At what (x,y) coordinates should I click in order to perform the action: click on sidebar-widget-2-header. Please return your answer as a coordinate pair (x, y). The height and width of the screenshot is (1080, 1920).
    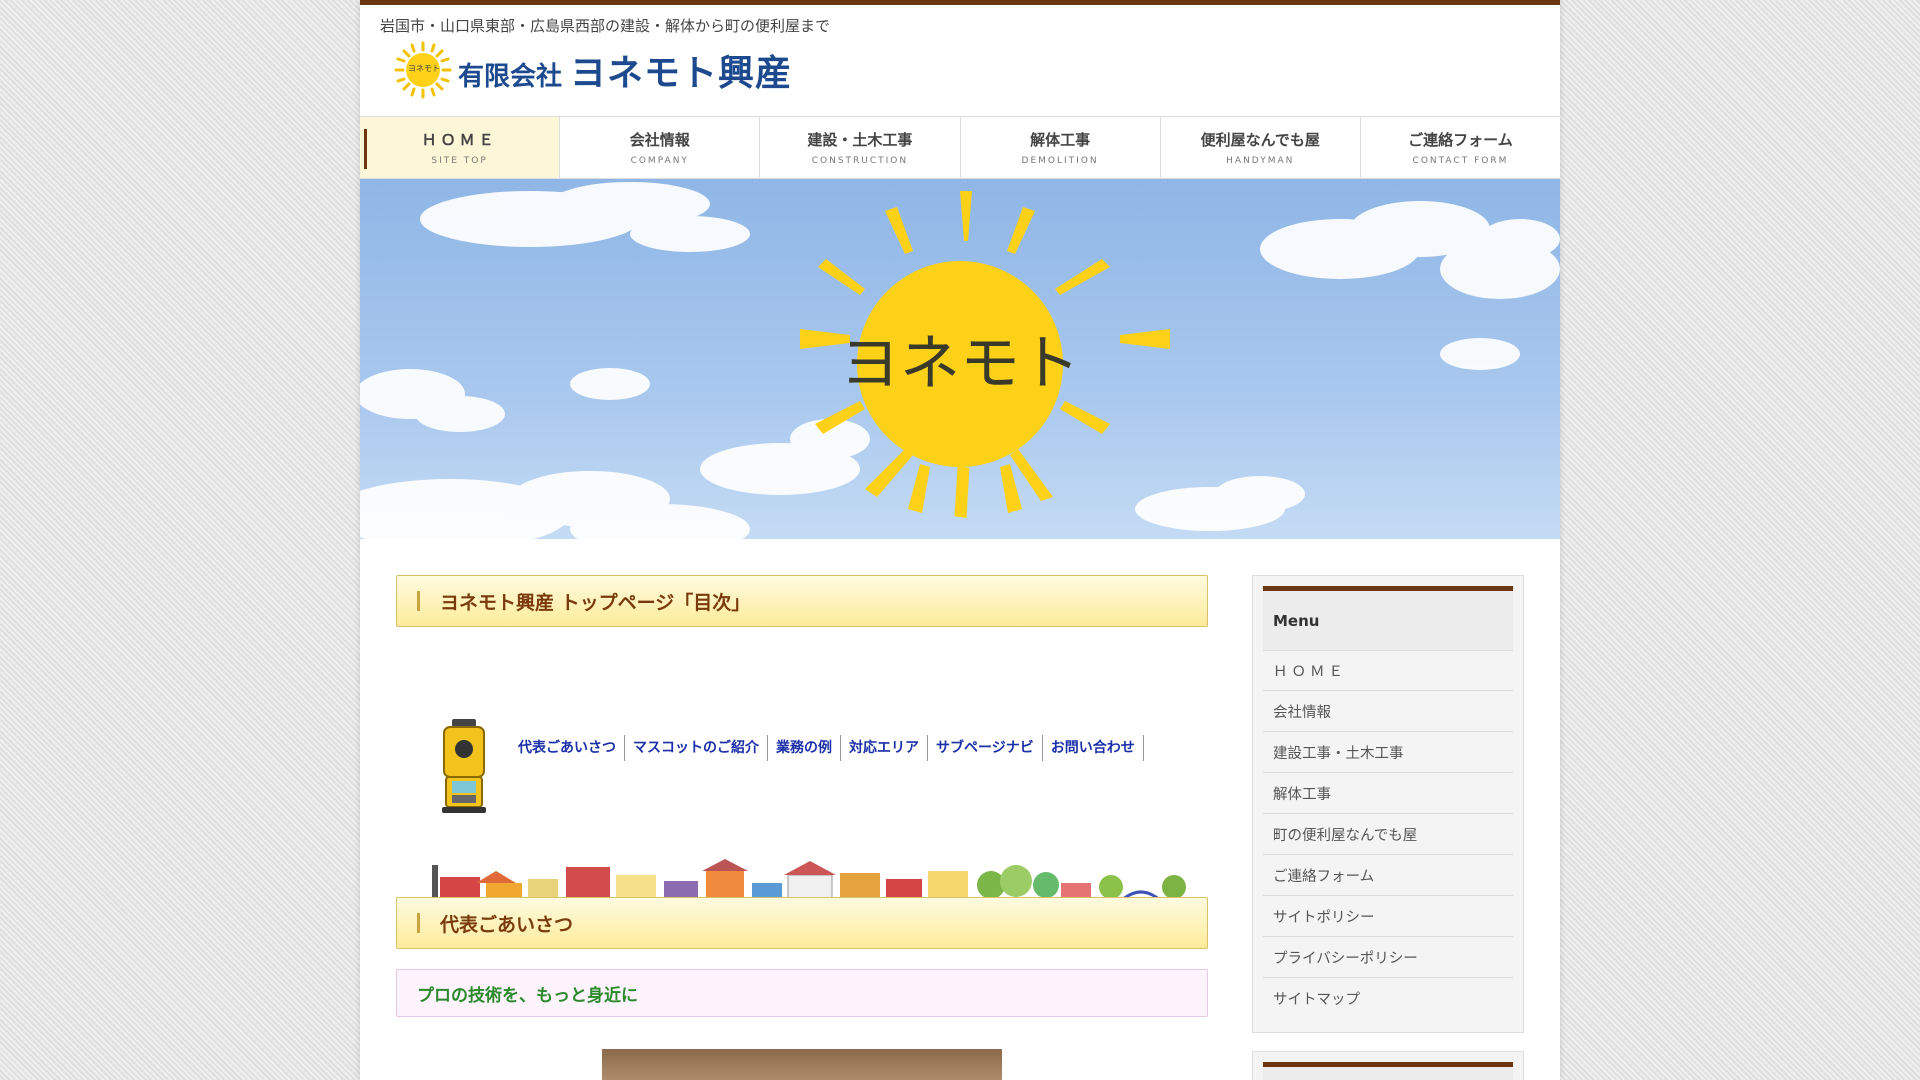
    Looking at the image, I should click on (1388, 1071).